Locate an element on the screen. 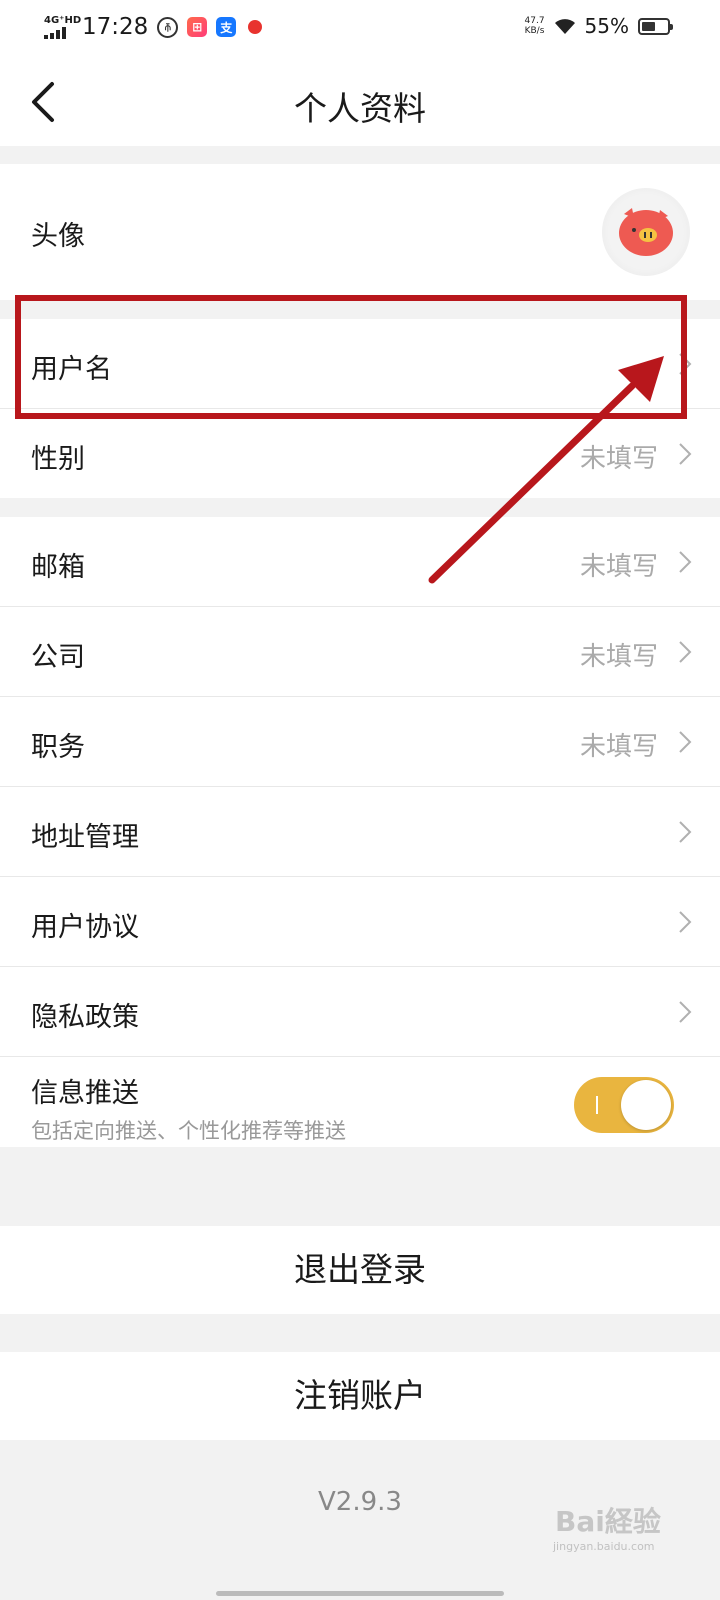  gender-row: 性别 未填写 is located at coordinates (360, 453).